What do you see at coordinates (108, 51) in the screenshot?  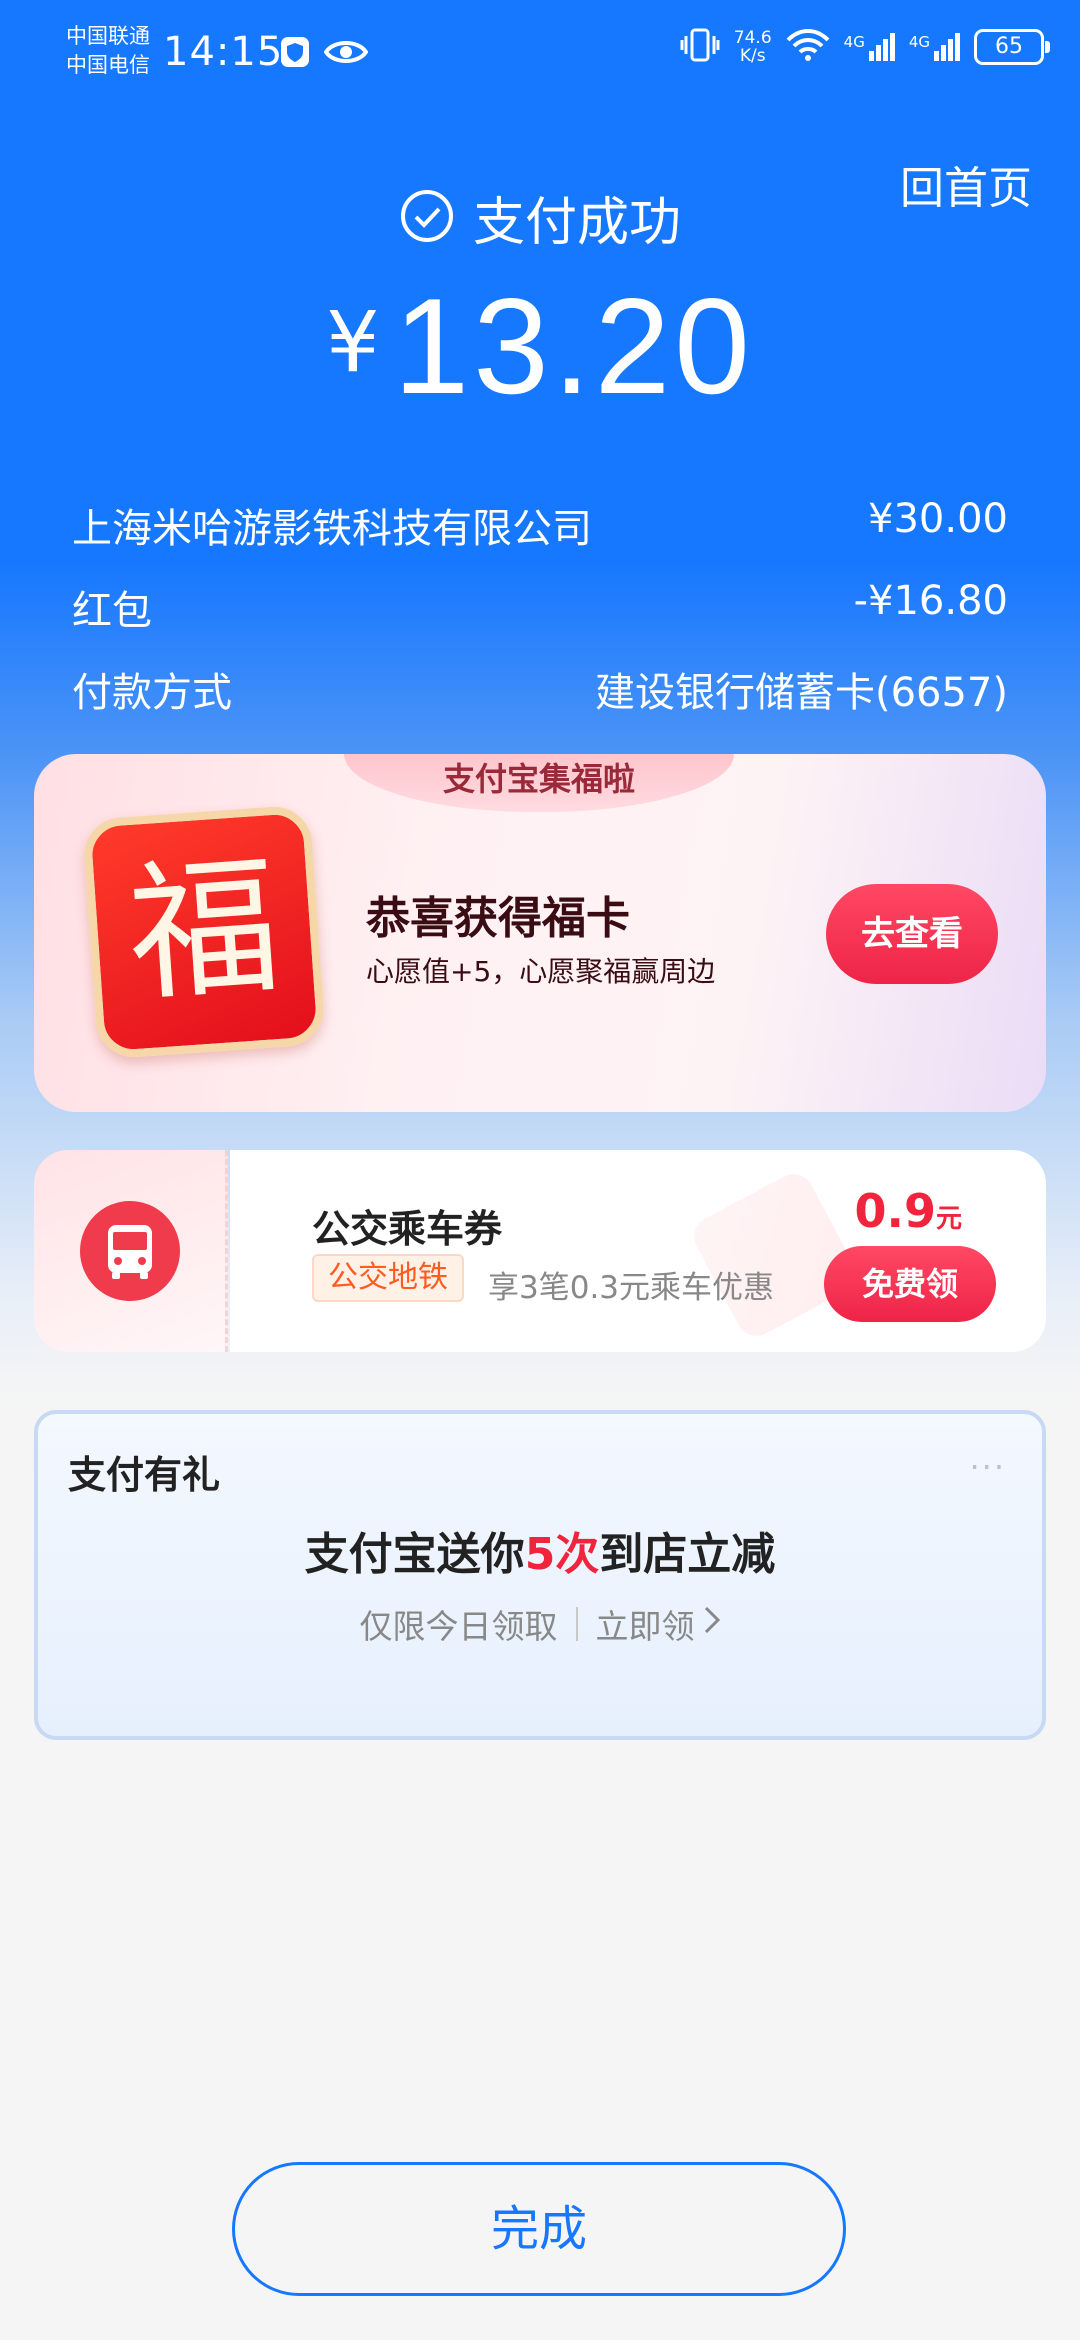 I see `carrier-names: 中国联通 中国电信` at bounding box center [108, 51].